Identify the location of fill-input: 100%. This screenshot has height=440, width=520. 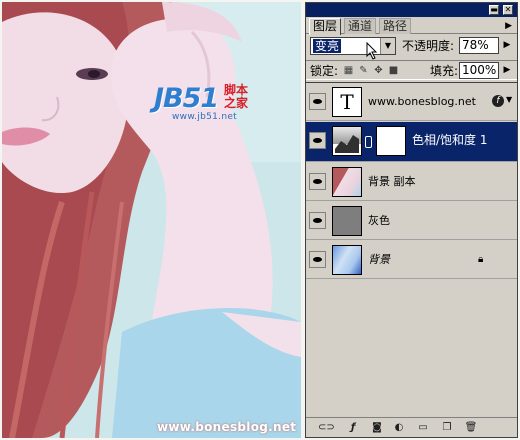
(479, 70).